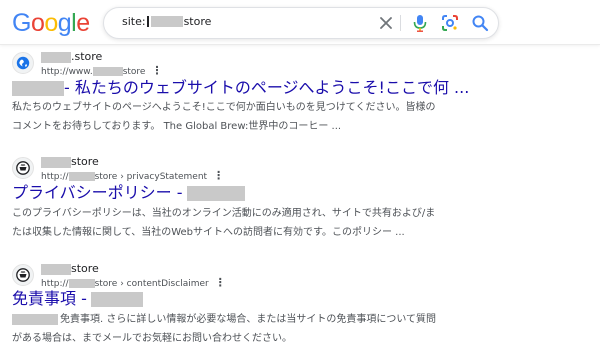 The height and width of the screenshot is (353, 600). I want to click on result-site-name: .store, so click(71, 56).